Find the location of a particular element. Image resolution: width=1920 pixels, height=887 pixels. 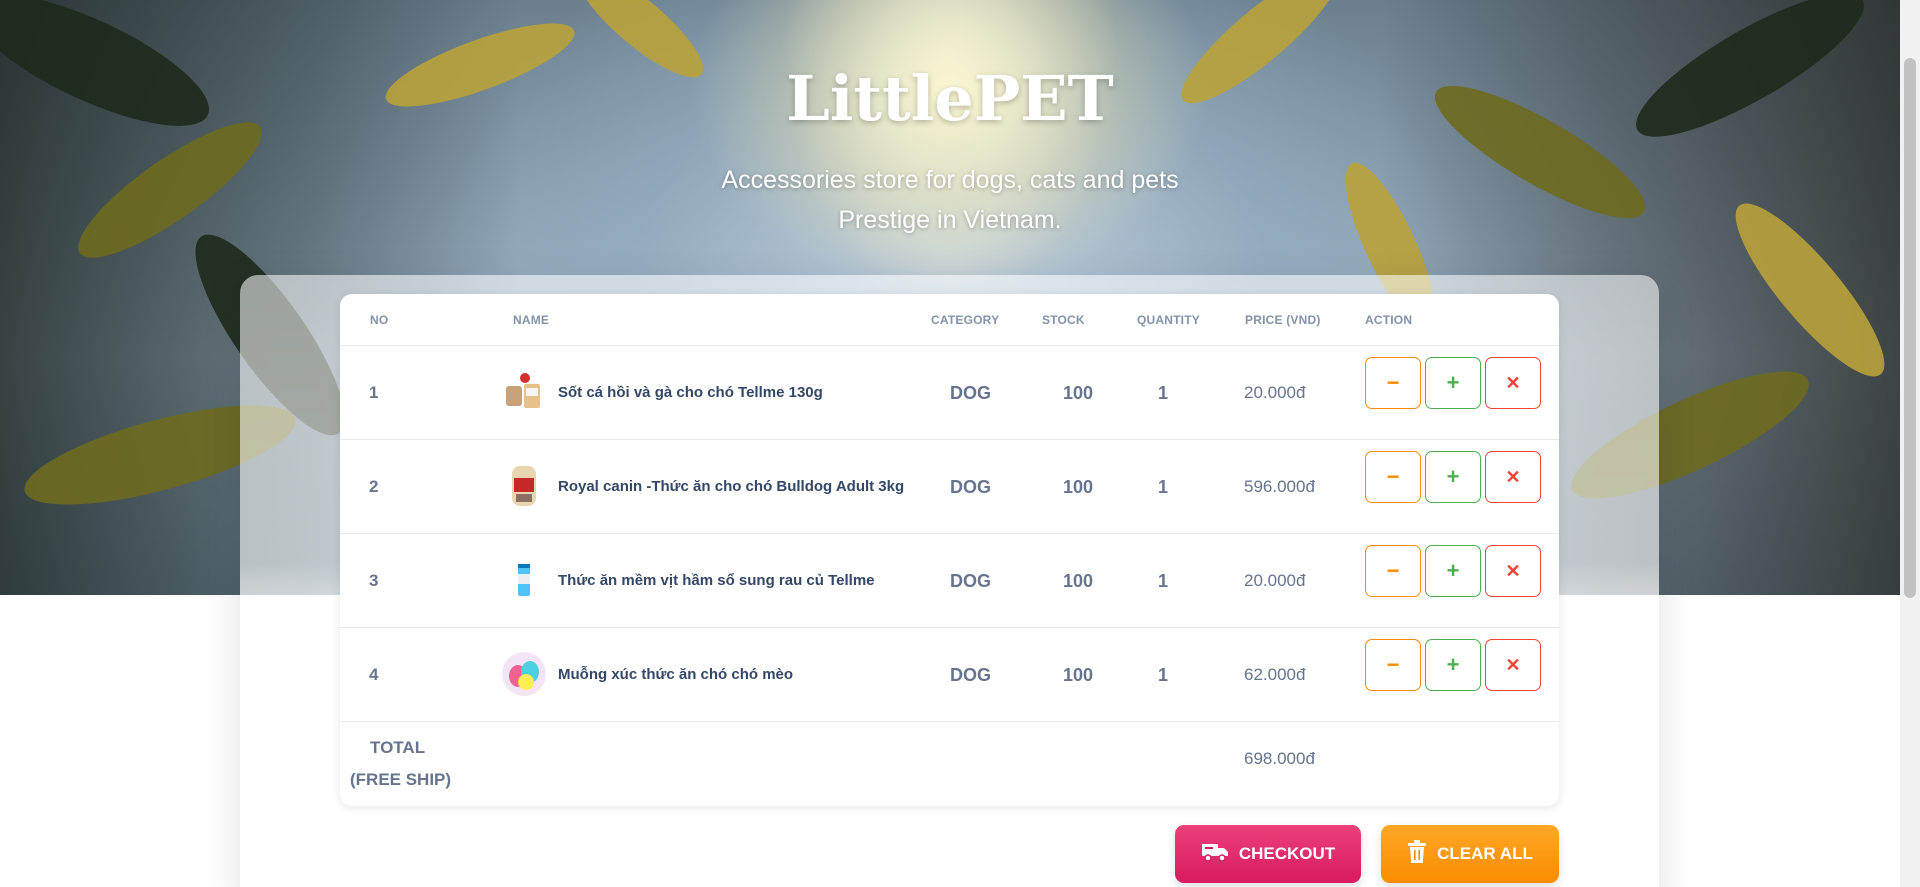

checkout-button: CHECKOUT is located at coordinates (1268, 854).